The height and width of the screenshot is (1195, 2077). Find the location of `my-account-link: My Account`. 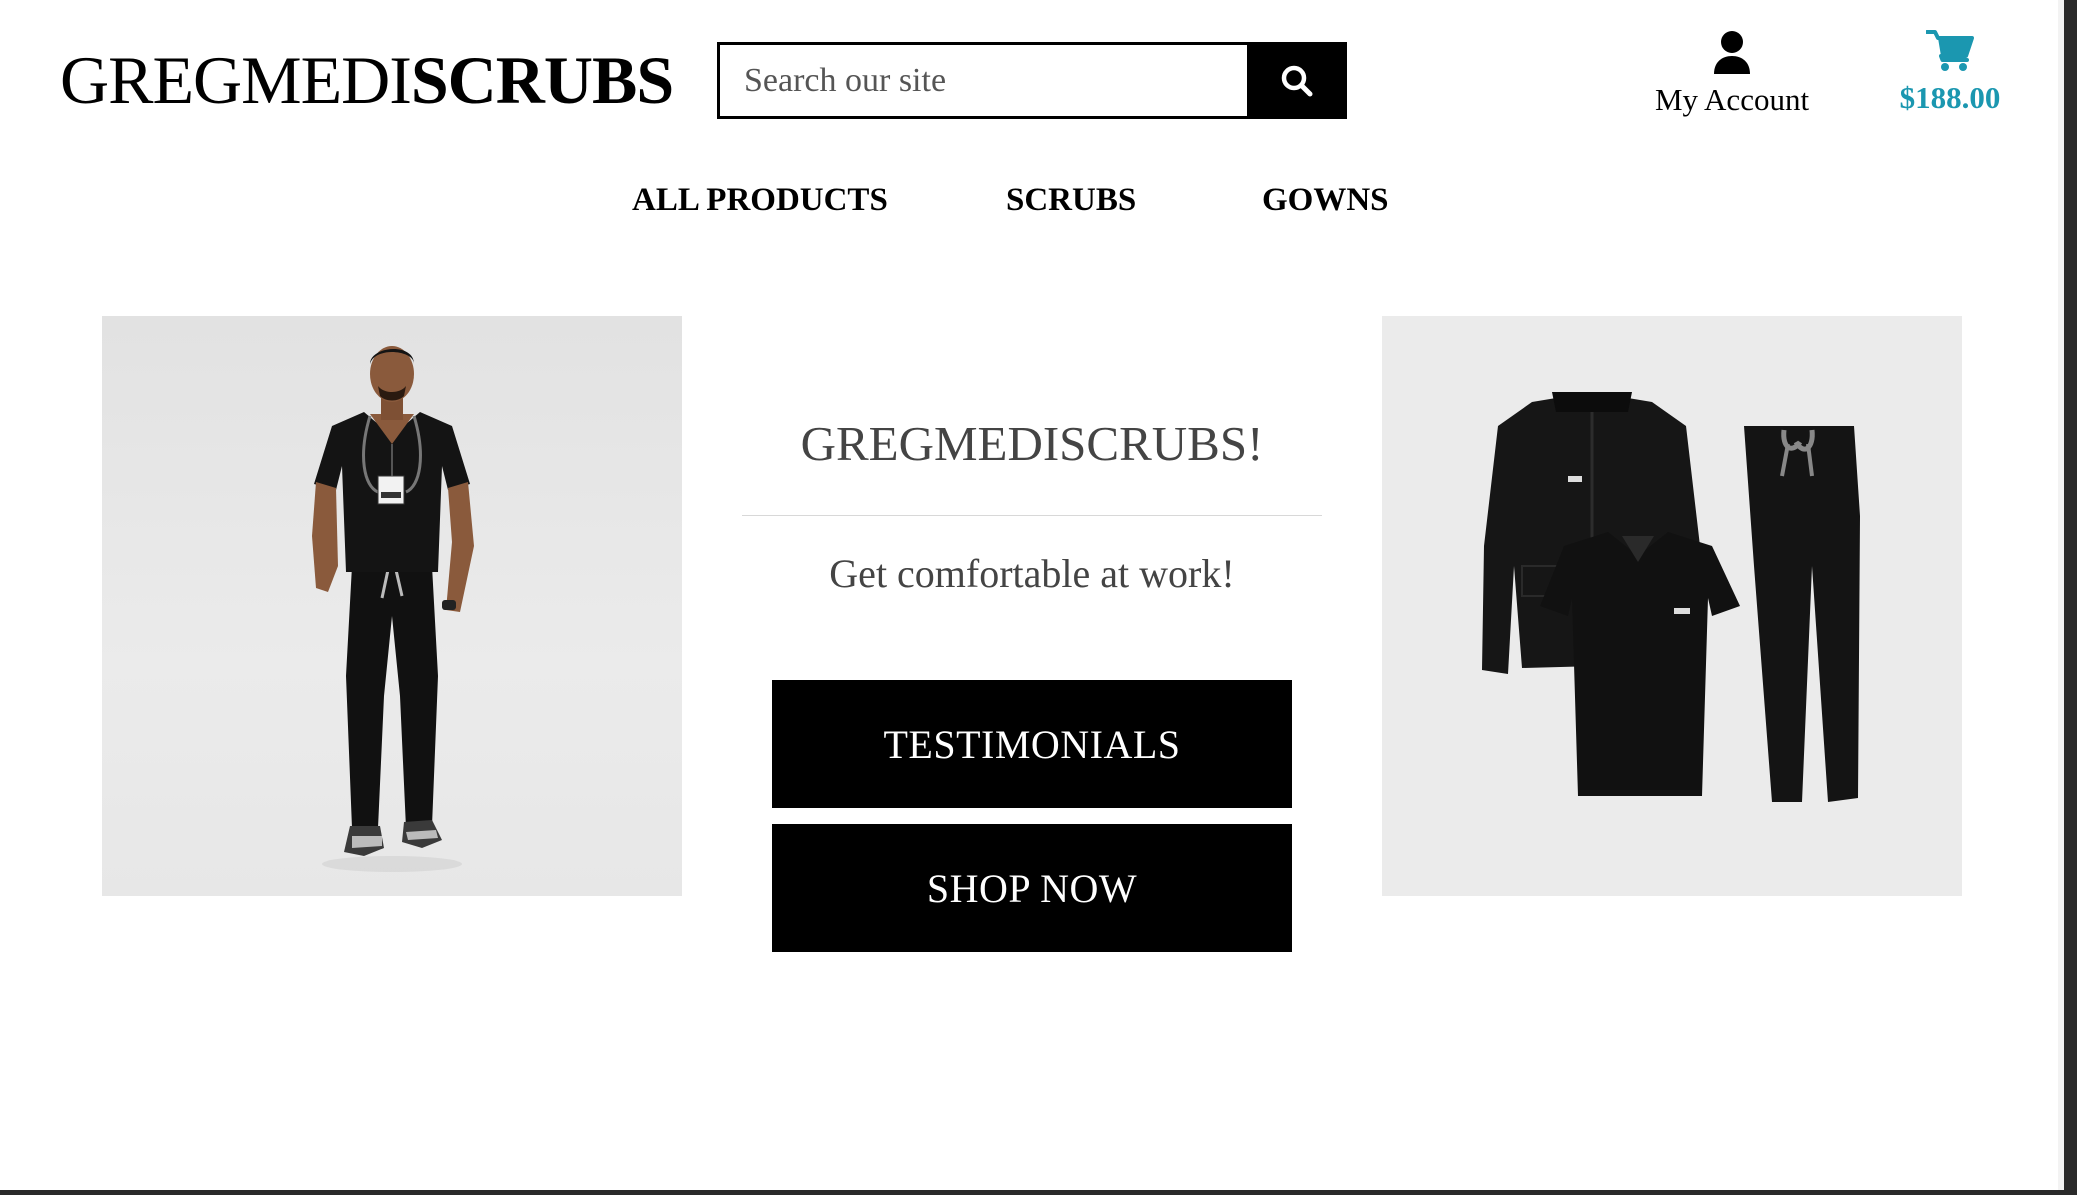

my-account-link: My Account is located at coordinates (1732, 75).